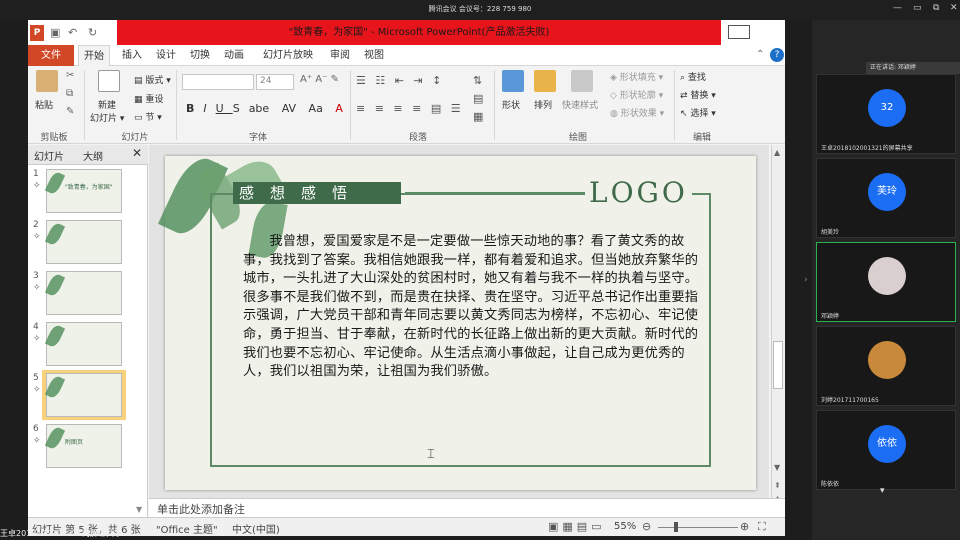 This screenshot has width=960, height=540. Describe the element at coordinates (187, 528) in the screenshot. I see `theme-name: "Office 主题"` at that location.